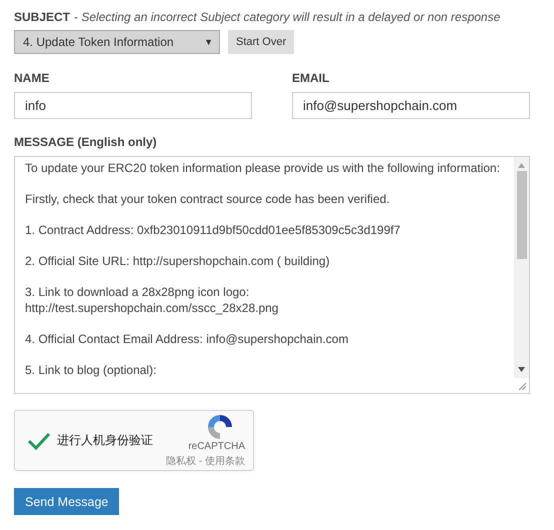 This screenshot has height=530, width=554. What do you see at coordinates (261, 42) in the screenshot?
I see `start-over-button: Start Over` at bounding box center [261, 42].